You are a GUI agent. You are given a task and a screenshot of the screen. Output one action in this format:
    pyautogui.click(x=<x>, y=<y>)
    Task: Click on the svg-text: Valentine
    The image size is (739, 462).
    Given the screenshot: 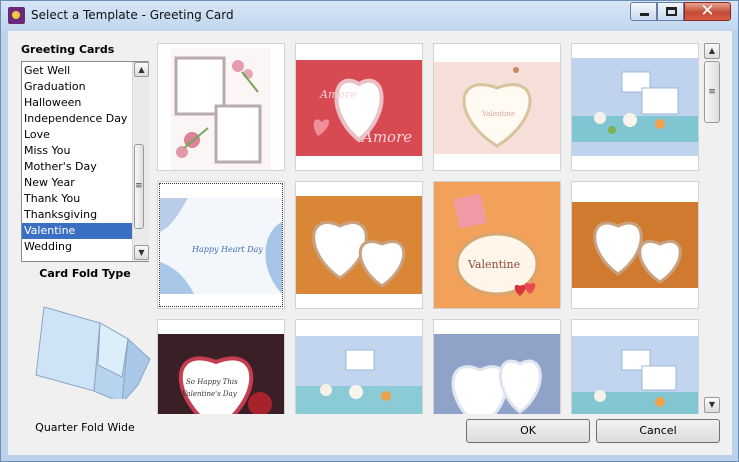 What is the action you would take?
    pyautogui.click(x=498, y=114)
    